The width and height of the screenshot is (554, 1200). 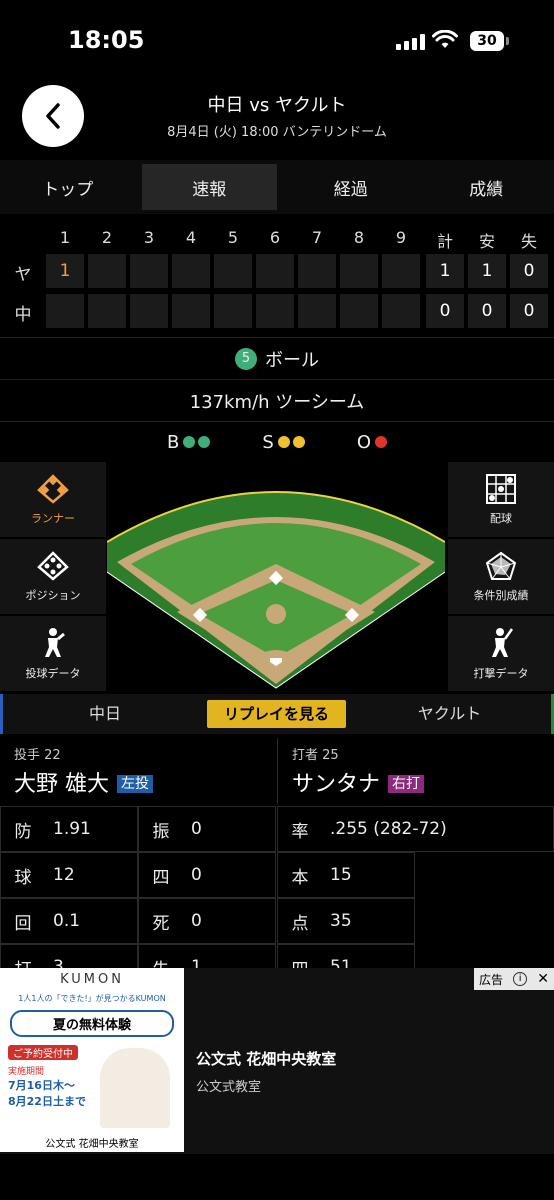 What do you see at coordinates (209, 187) in the screenshot?
I see `tab-live: 速報` at bounding box center [209, 187].